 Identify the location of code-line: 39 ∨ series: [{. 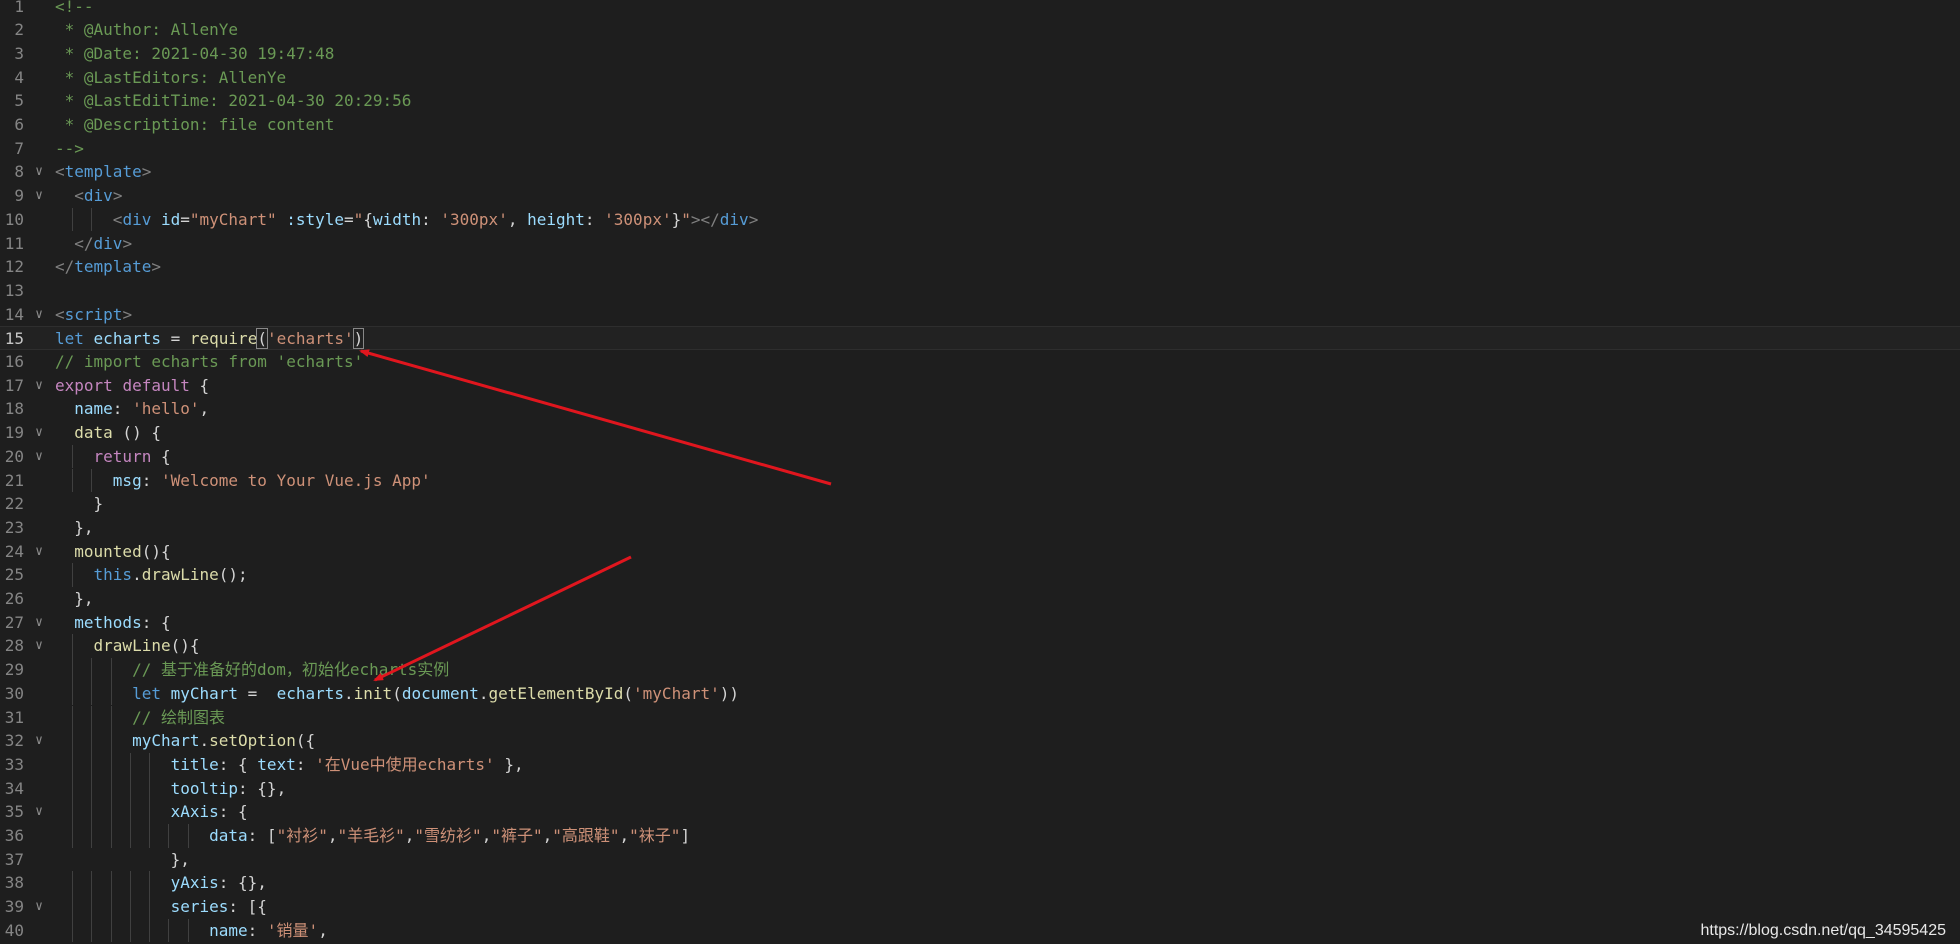
(980, 907).